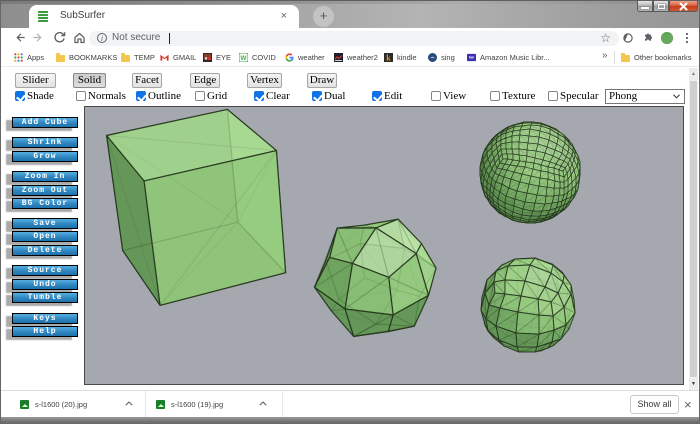  Describe the element at coordinates (86, 57) in the screenshot. I see `bookmark-item: BOOKMARKS` at that location.